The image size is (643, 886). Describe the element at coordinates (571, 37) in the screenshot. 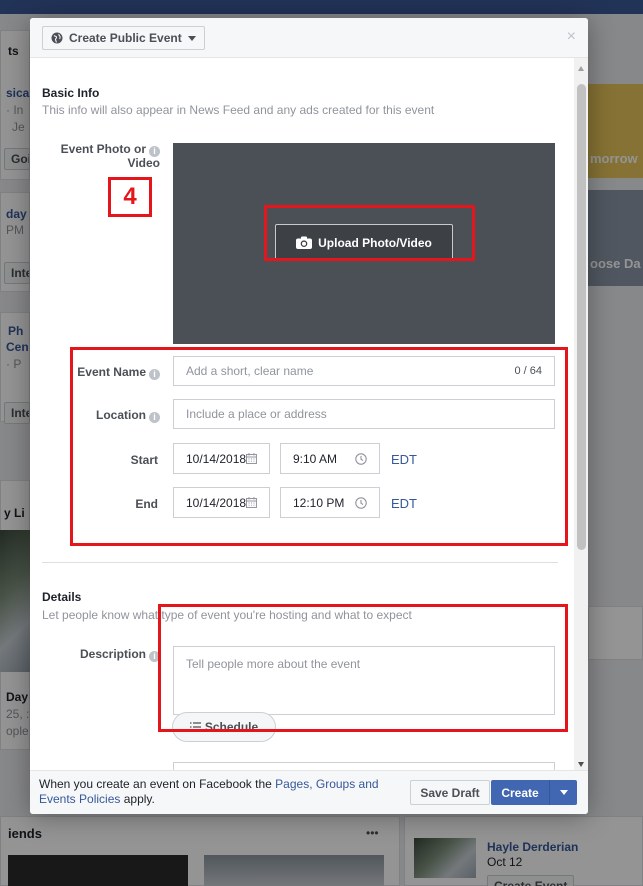

I see `close-icon: ×` at that location.